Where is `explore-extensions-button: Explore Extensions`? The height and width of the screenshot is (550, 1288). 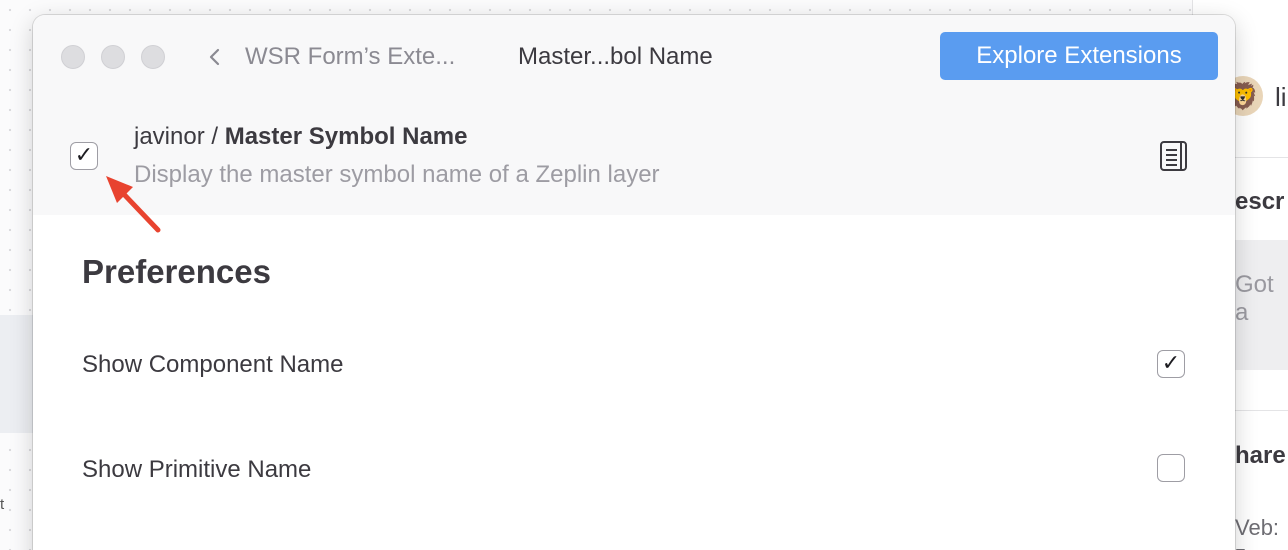 explore-extensions-button: Explore Extensions is located at coordinates (1079, 56).